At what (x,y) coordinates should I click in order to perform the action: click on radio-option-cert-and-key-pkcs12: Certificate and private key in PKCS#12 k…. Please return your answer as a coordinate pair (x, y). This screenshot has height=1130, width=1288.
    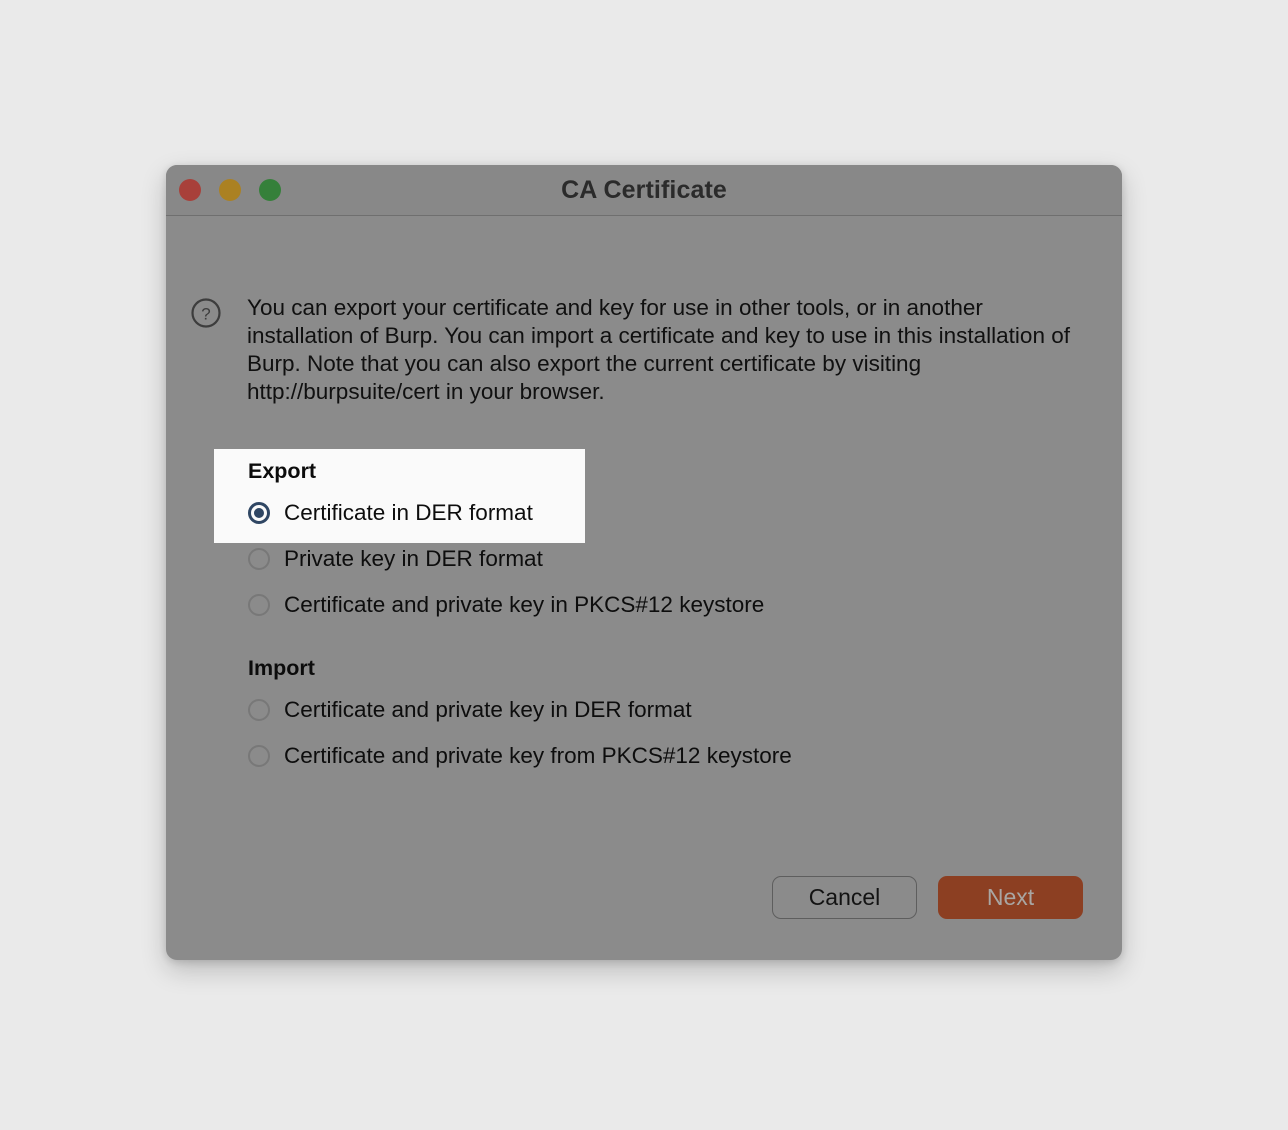
    Looking at the image, I should click on (506, 604).